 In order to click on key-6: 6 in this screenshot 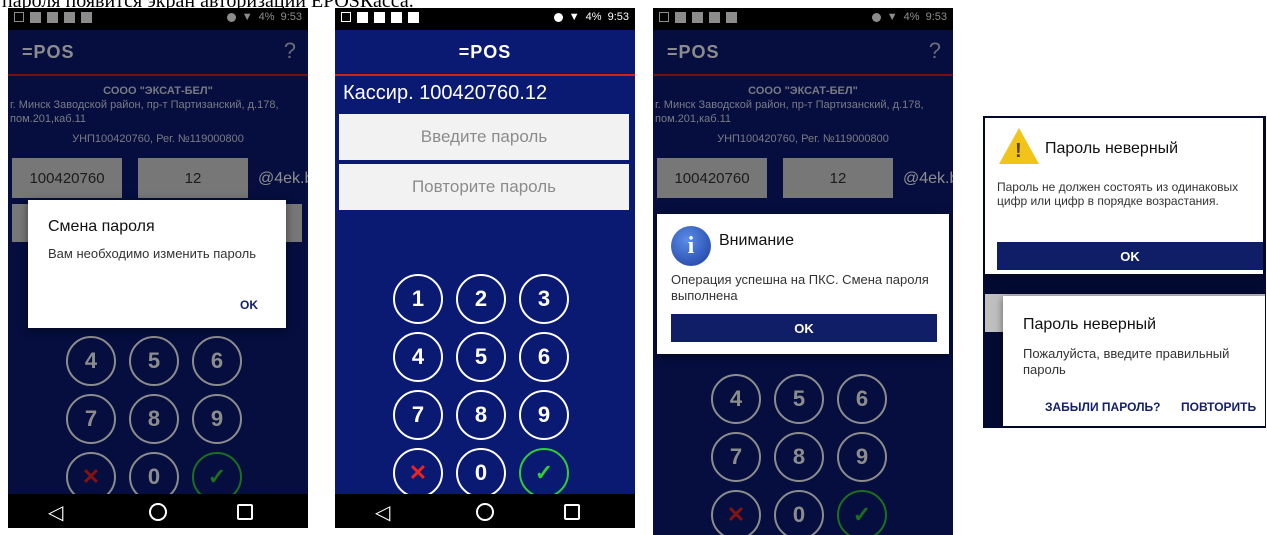, I will do `click(544, 357)`.